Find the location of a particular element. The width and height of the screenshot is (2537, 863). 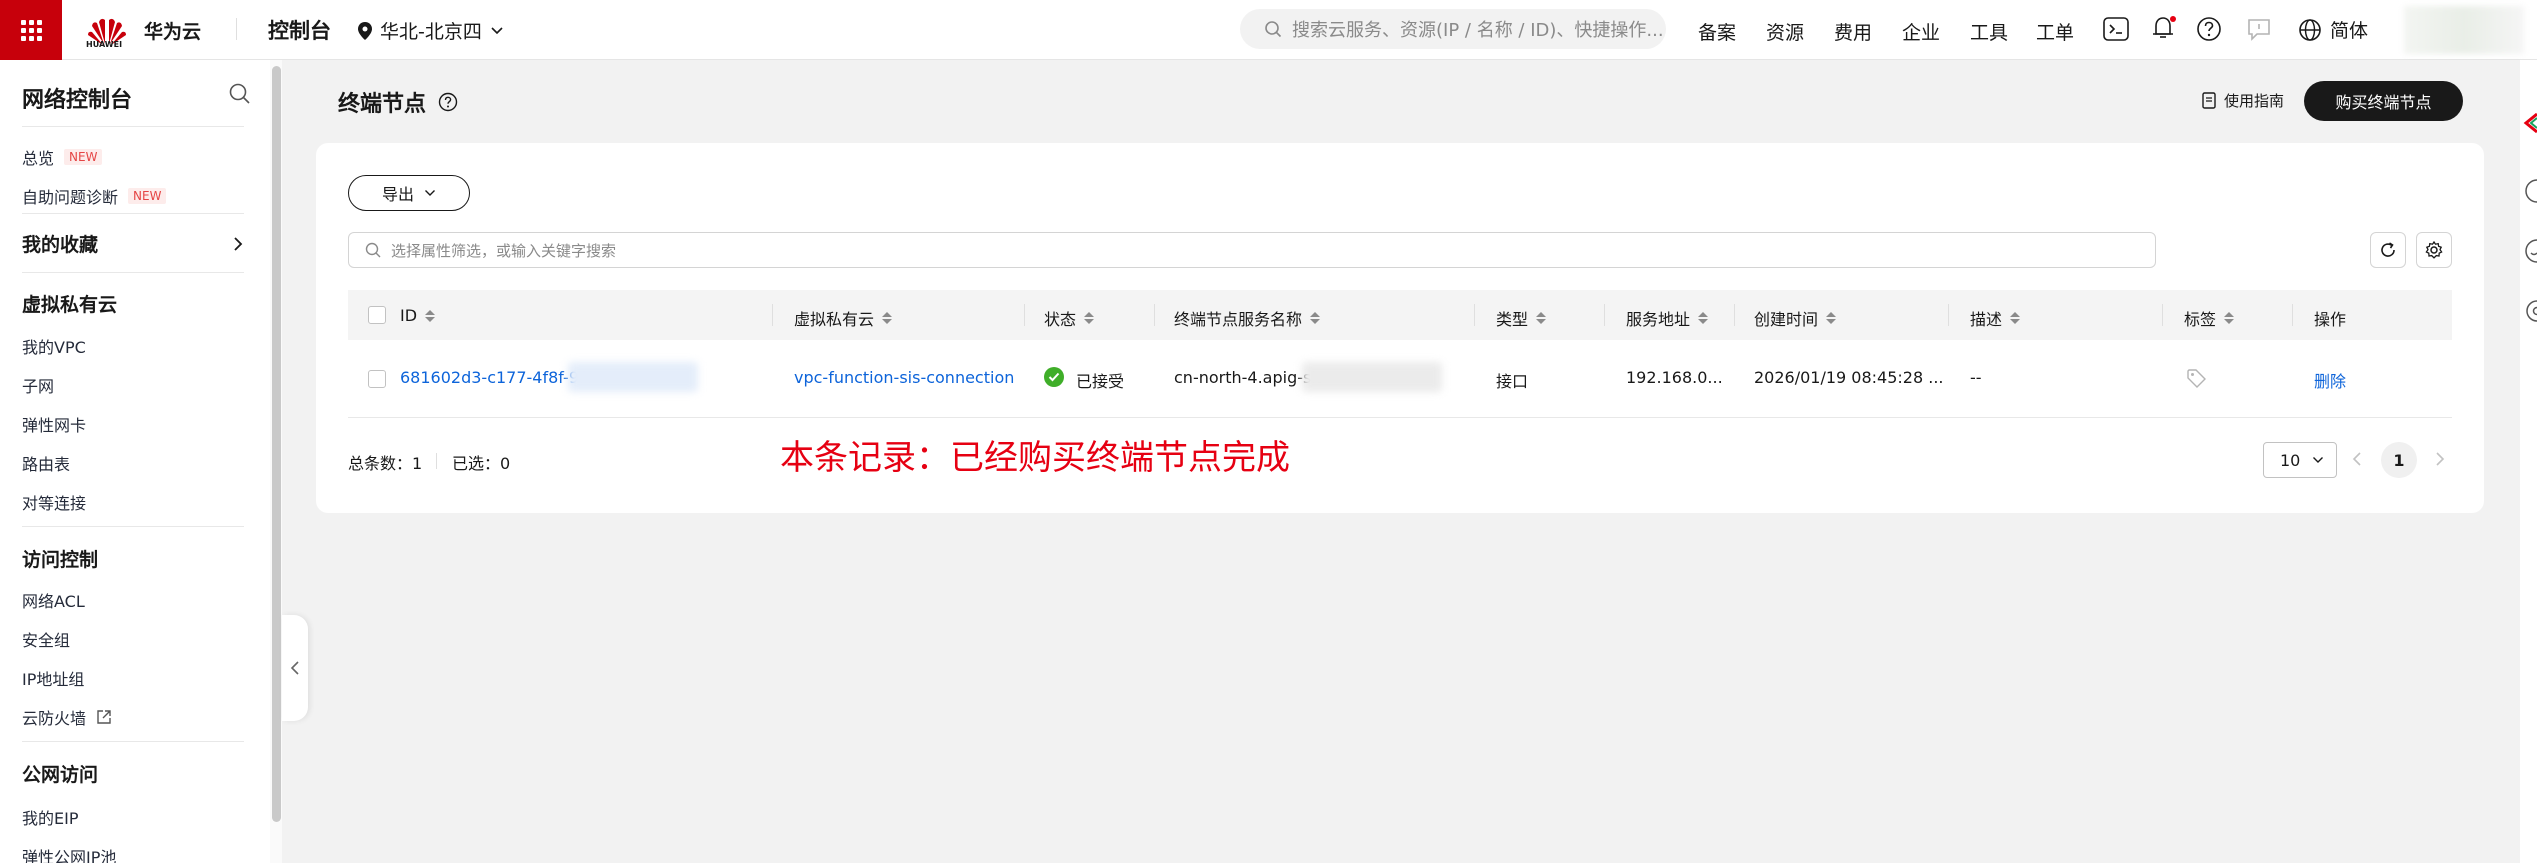

endpoint-id-link: 681602d3-c177-4f8f-9f8 is located at coordinates (497, 377).